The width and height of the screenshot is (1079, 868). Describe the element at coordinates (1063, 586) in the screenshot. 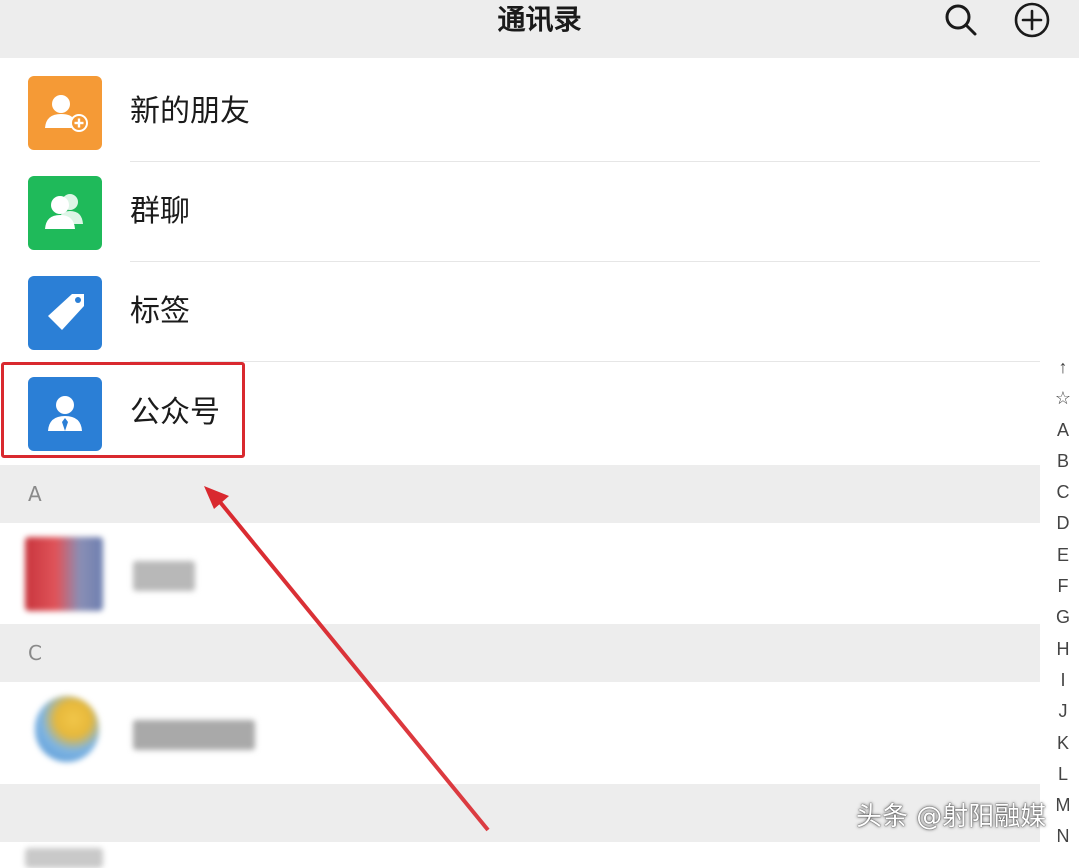

I see `index-letter: F` at that location.